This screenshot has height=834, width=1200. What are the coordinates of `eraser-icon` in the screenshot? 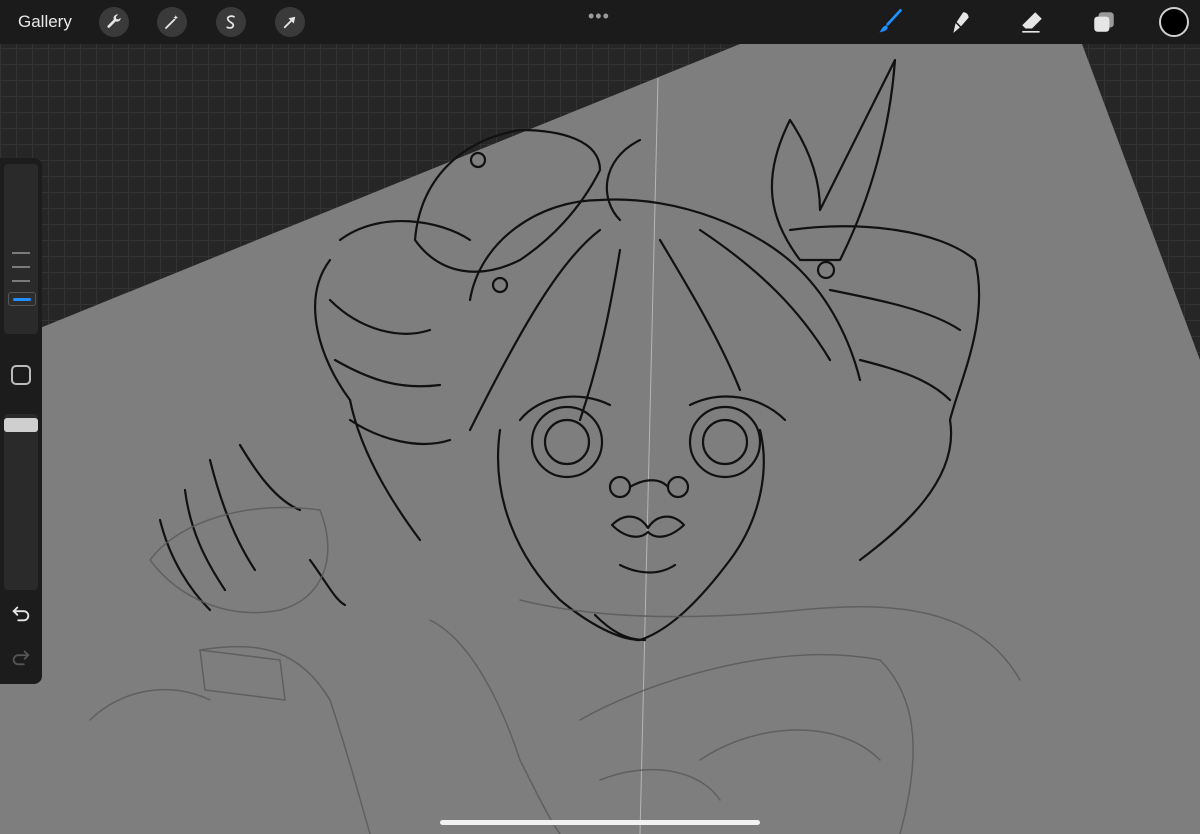 It's located at (1032, 22).